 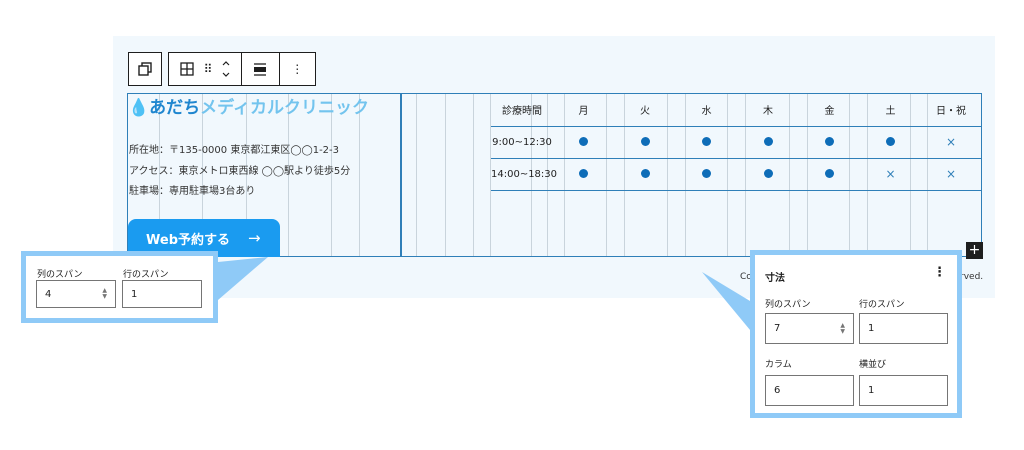 I want to click on panel-title: 寸法, so click(x=775, y=278).